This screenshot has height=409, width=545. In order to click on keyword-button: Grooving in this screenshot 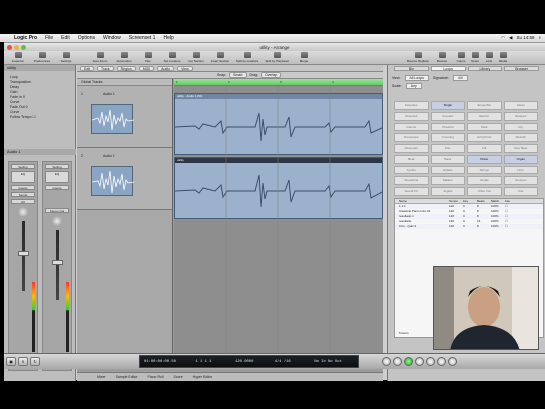, I will do `click(447, 138)`.